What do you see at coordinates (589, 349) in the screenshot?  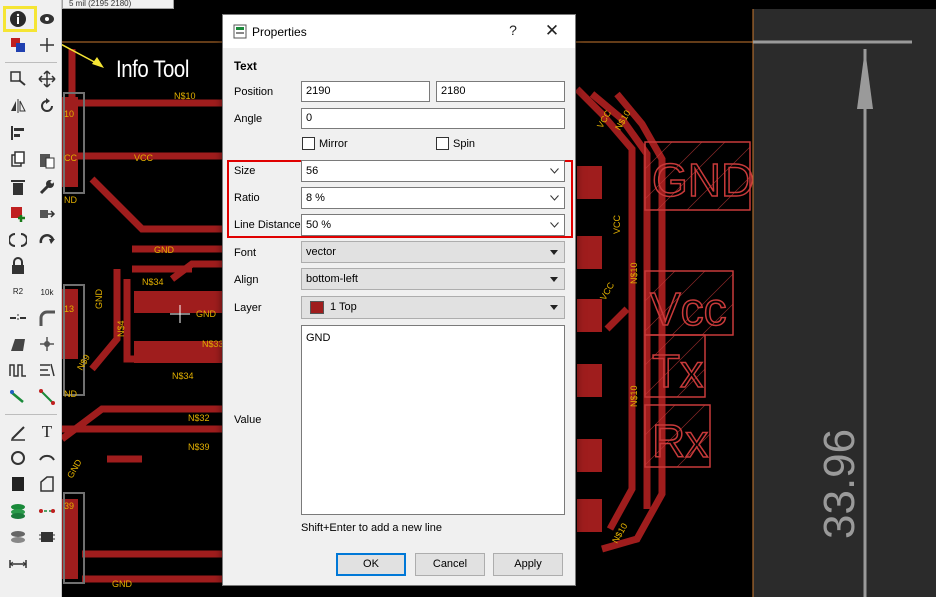 I see `pads-right` at bounding box center [589, 349].